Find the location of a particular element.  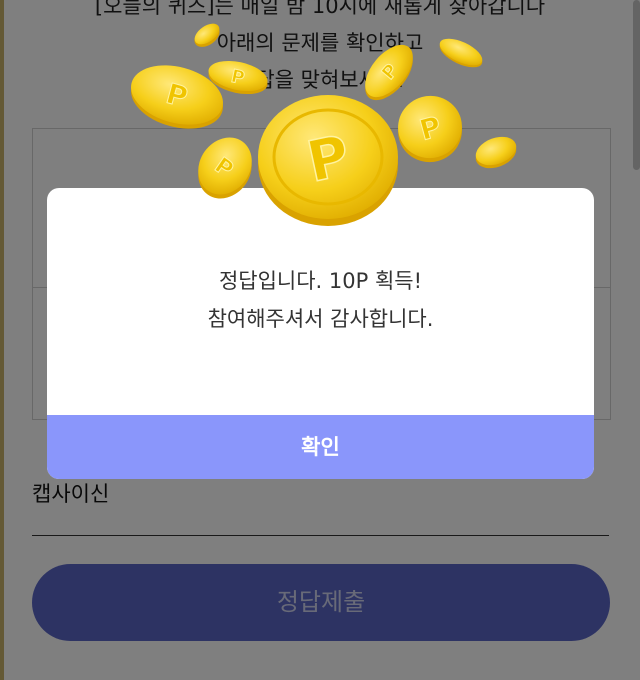

modal-message: 정답입니다. 10P 획득! 참여해주셔서 감사합니다. is located at coordinates (320, 300).